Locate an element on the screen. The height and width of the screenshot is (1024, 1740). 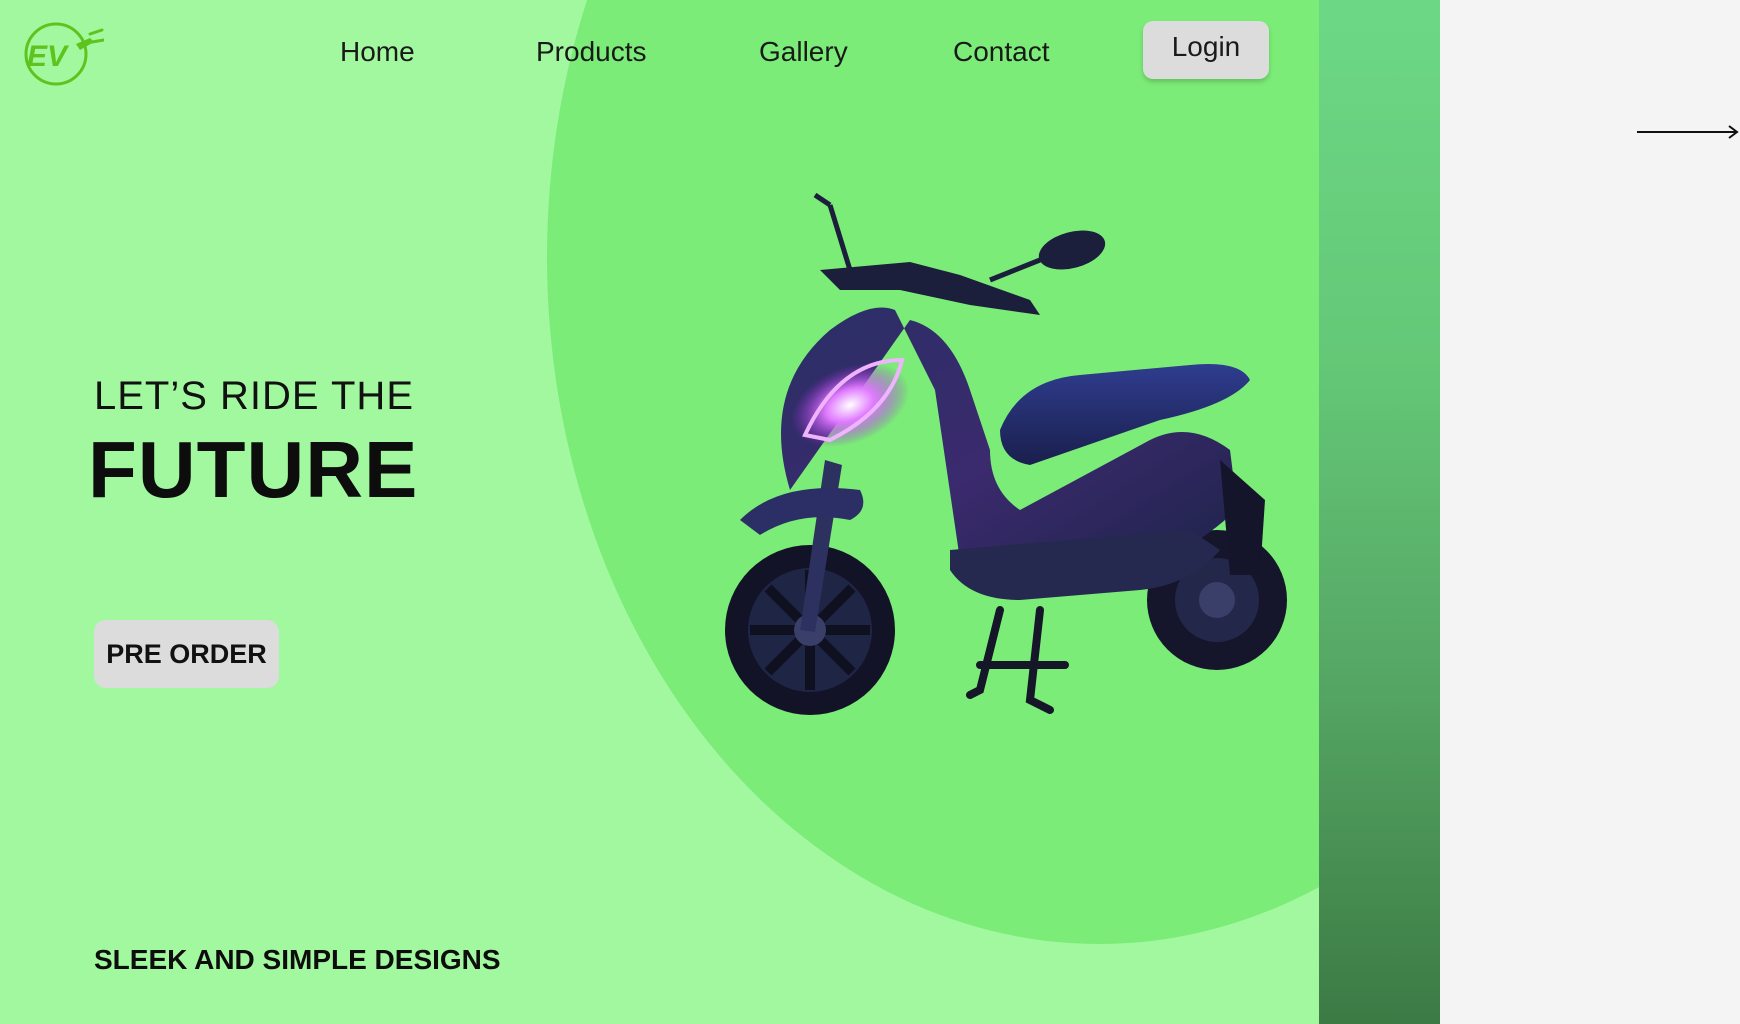
side-accent-strip is located at coordinates (1379, 512).